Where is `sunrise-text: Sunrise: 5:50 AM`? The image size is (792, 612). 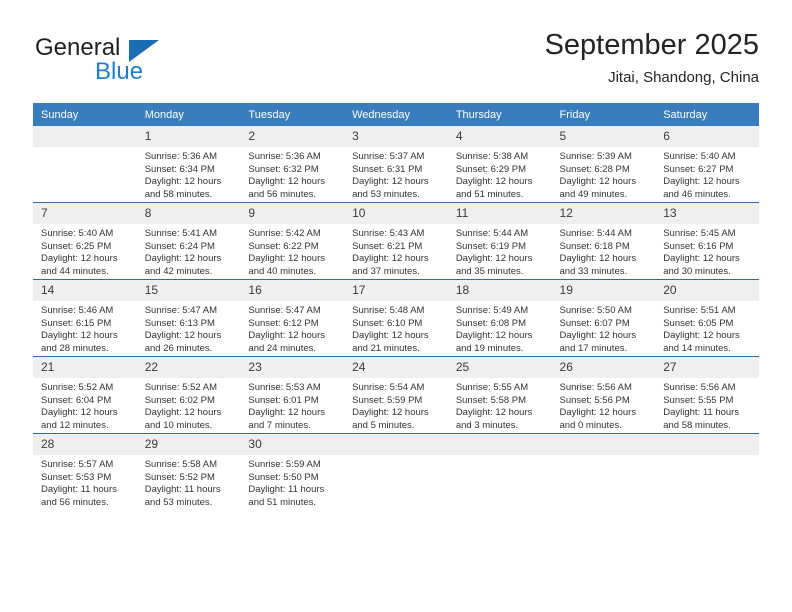 sunrise-text: Sunrise: 5:50 AM is located at coordinates (595, 310).